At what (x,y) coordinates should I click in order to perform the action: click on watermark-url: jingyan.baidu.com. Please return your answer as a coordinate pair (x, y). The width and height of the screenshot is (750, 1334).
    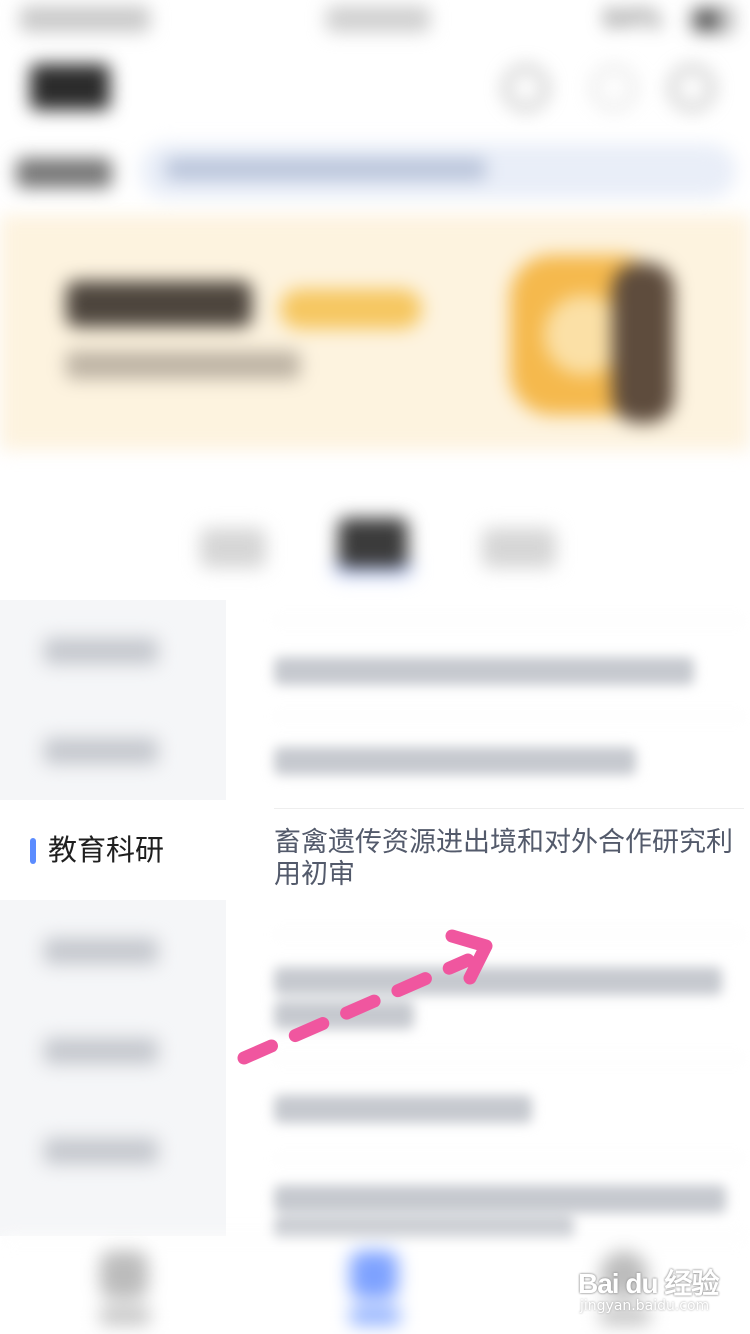
    Looking at the image, I should click on (645, 1306).